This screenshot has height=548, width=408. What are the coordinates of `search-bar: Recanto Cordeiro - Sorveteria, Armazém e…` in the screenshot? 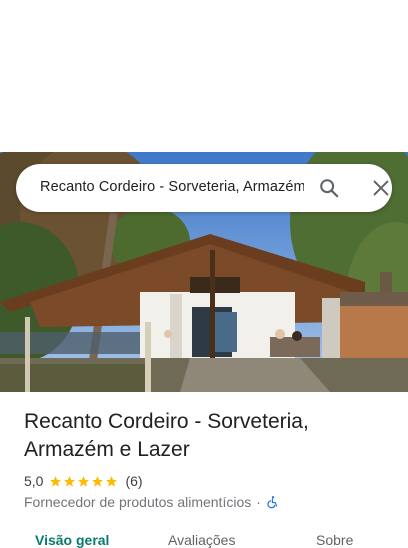 It's located at (204, 188).